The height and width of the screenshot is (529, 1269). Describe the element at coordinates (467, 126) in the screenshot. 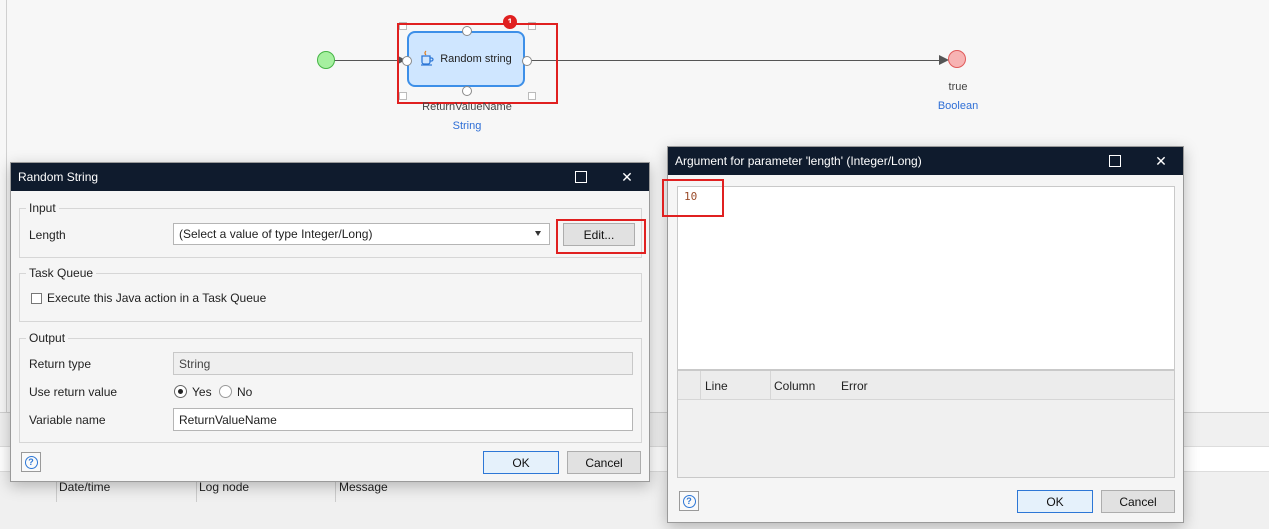

I see `node-output-type: String` at that location.